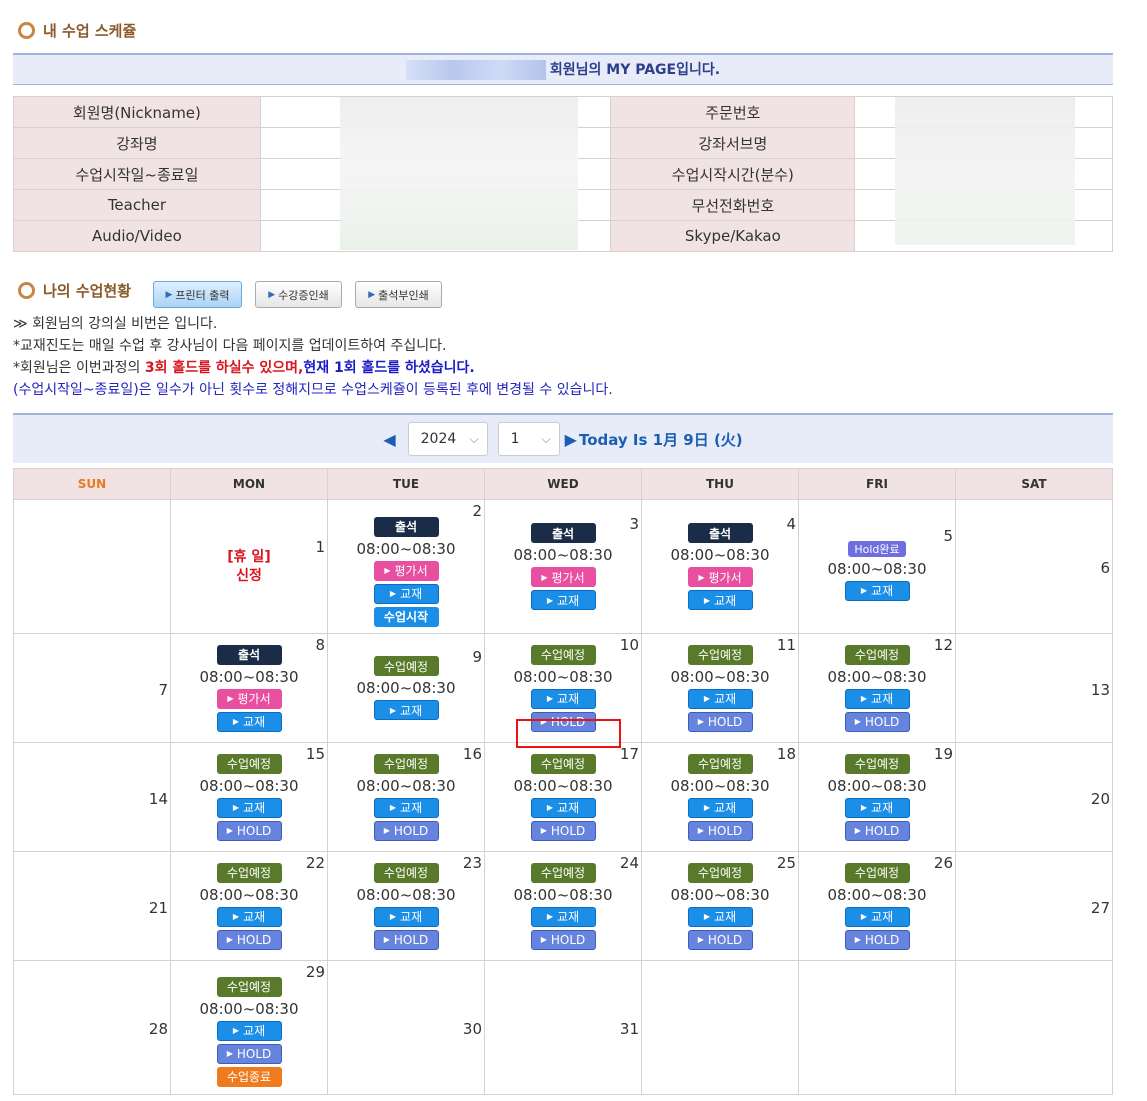 The width and height of the screenshot is (1147, 1101). Describe the element at coordinates (733, 143) in the screenshot. I see `label-course-sub: 강좌서브명` at that location.